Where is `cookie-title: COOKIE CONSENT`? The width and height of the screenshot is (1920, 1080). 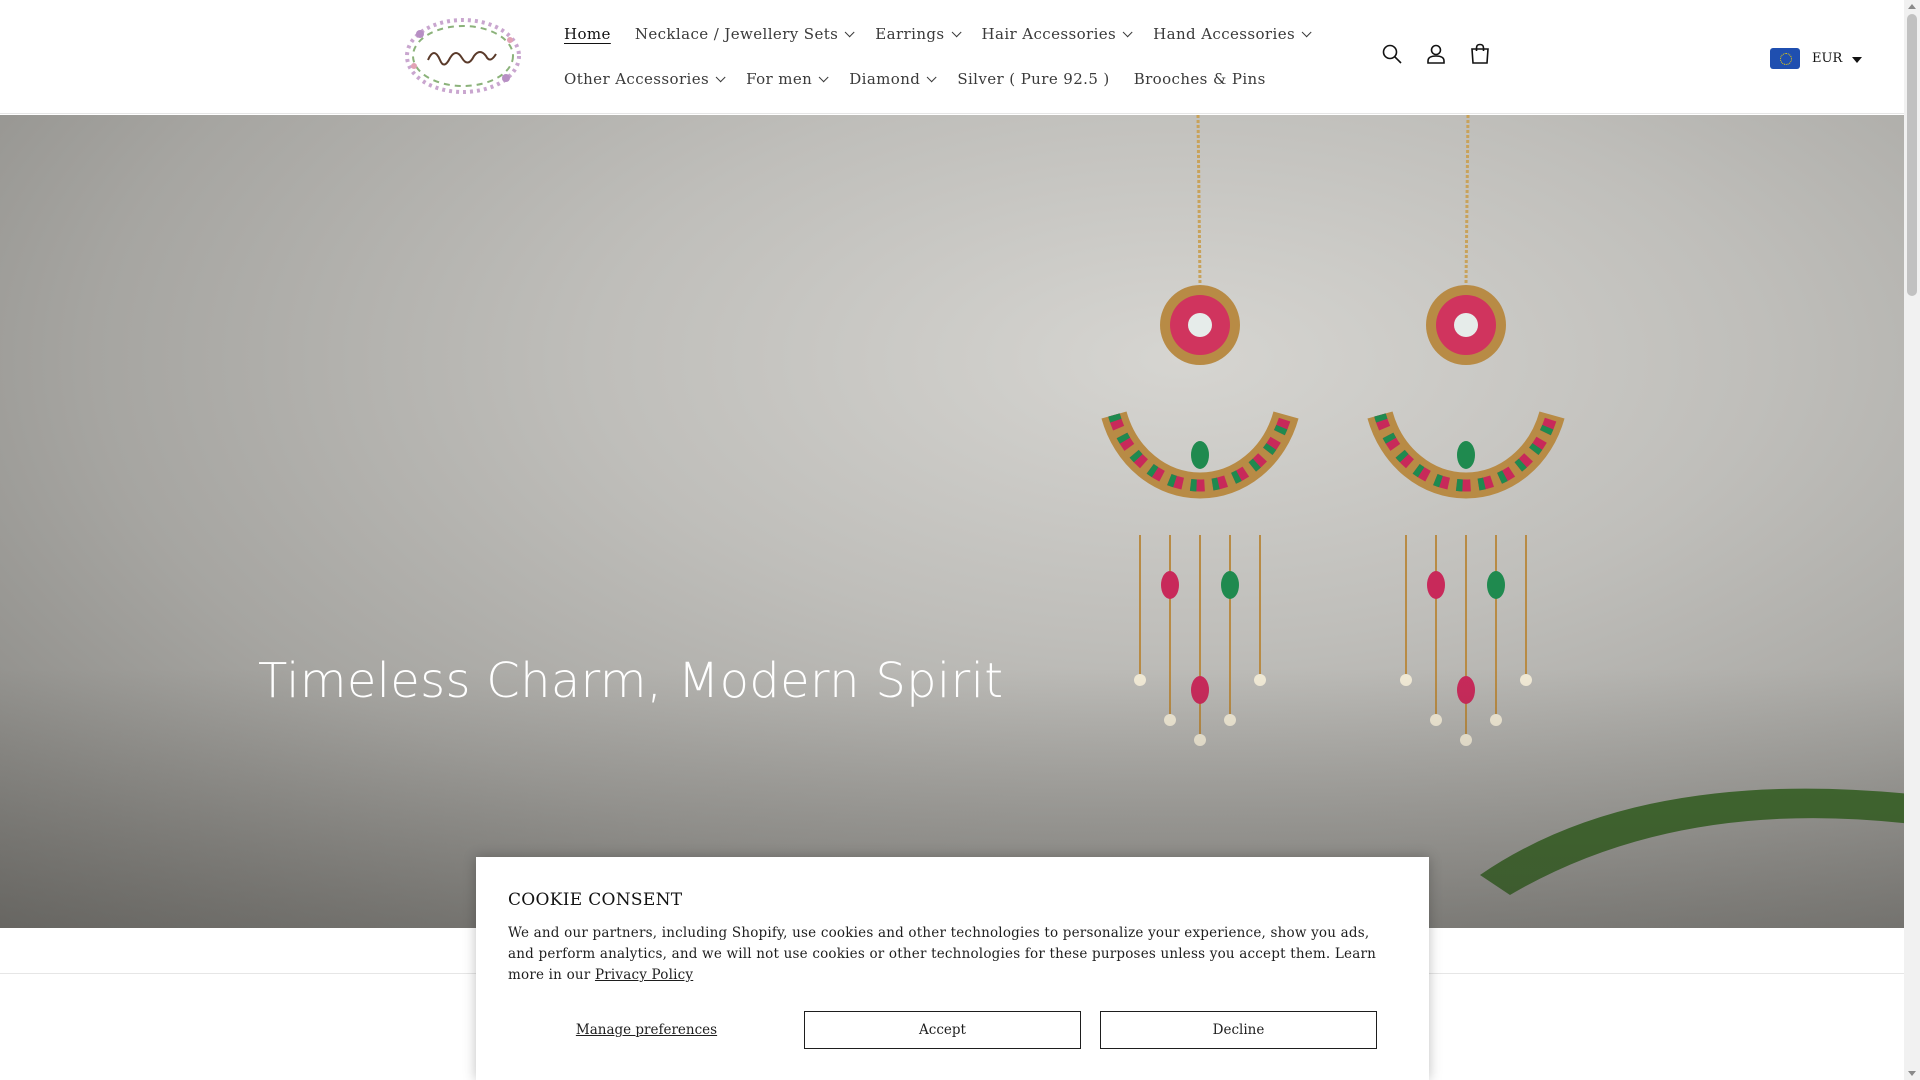
cookie-title: COOKIE CONSENT is located at coordinates (595, 900).